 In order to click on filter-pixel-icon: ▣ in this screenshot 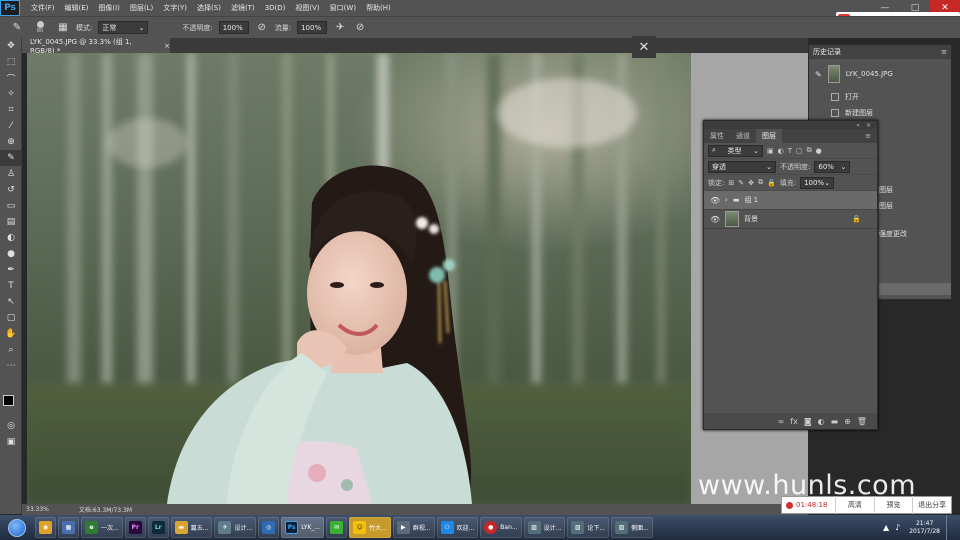, I will do `click(770, 151)`.